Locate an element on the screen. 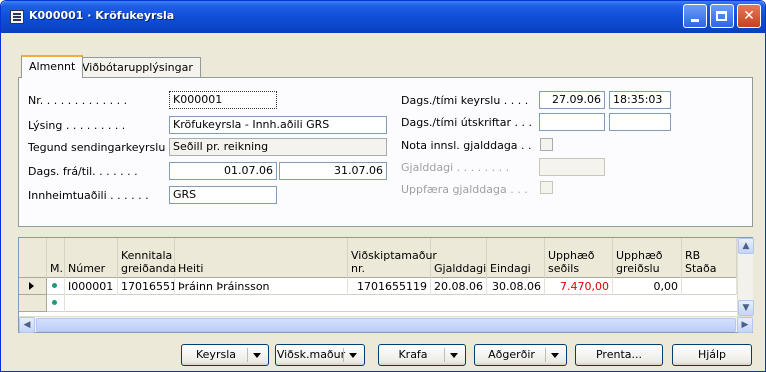  cell-numer: I000001 is located at coordinates (91, 286).